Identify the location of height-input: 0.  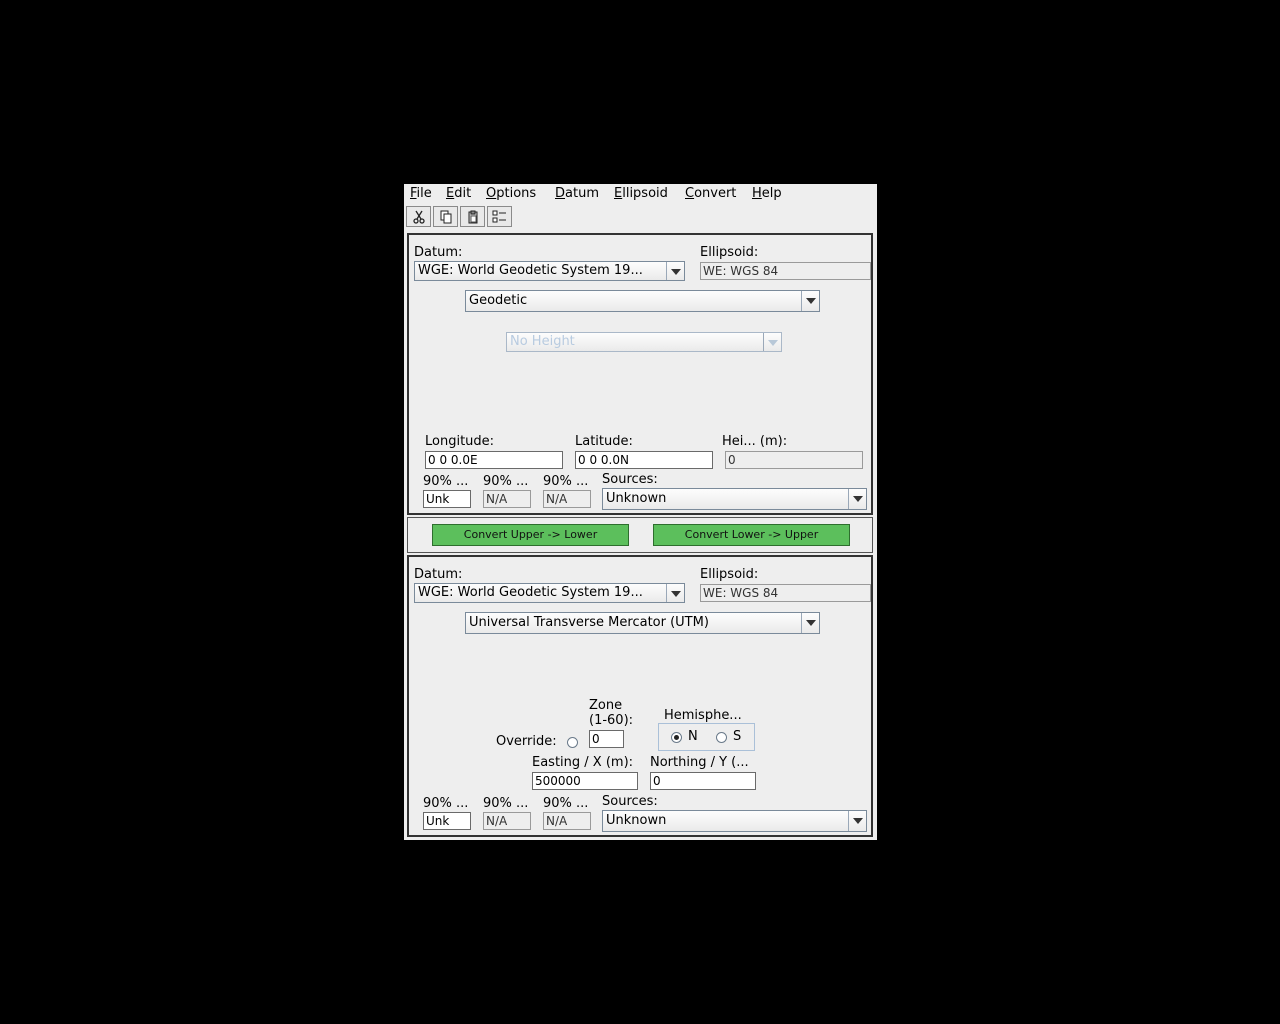
(794, 460).